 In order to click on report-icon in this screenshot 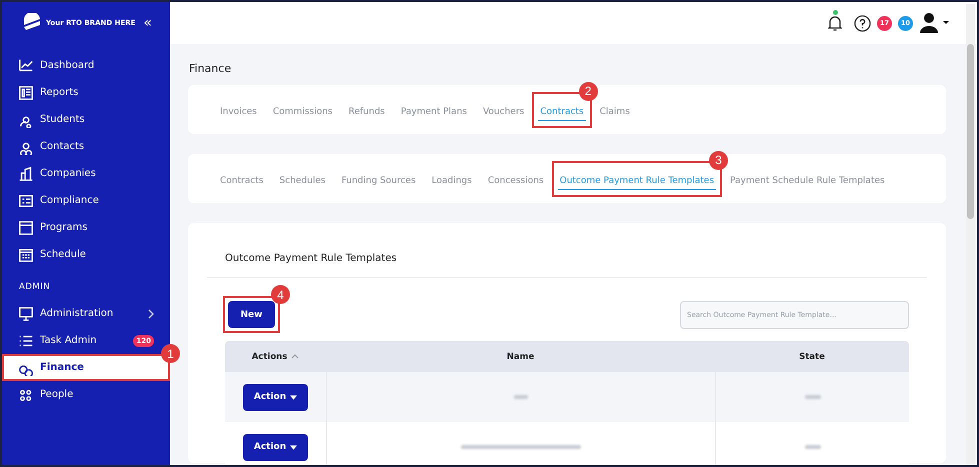, I will do `click(26, 92)`.